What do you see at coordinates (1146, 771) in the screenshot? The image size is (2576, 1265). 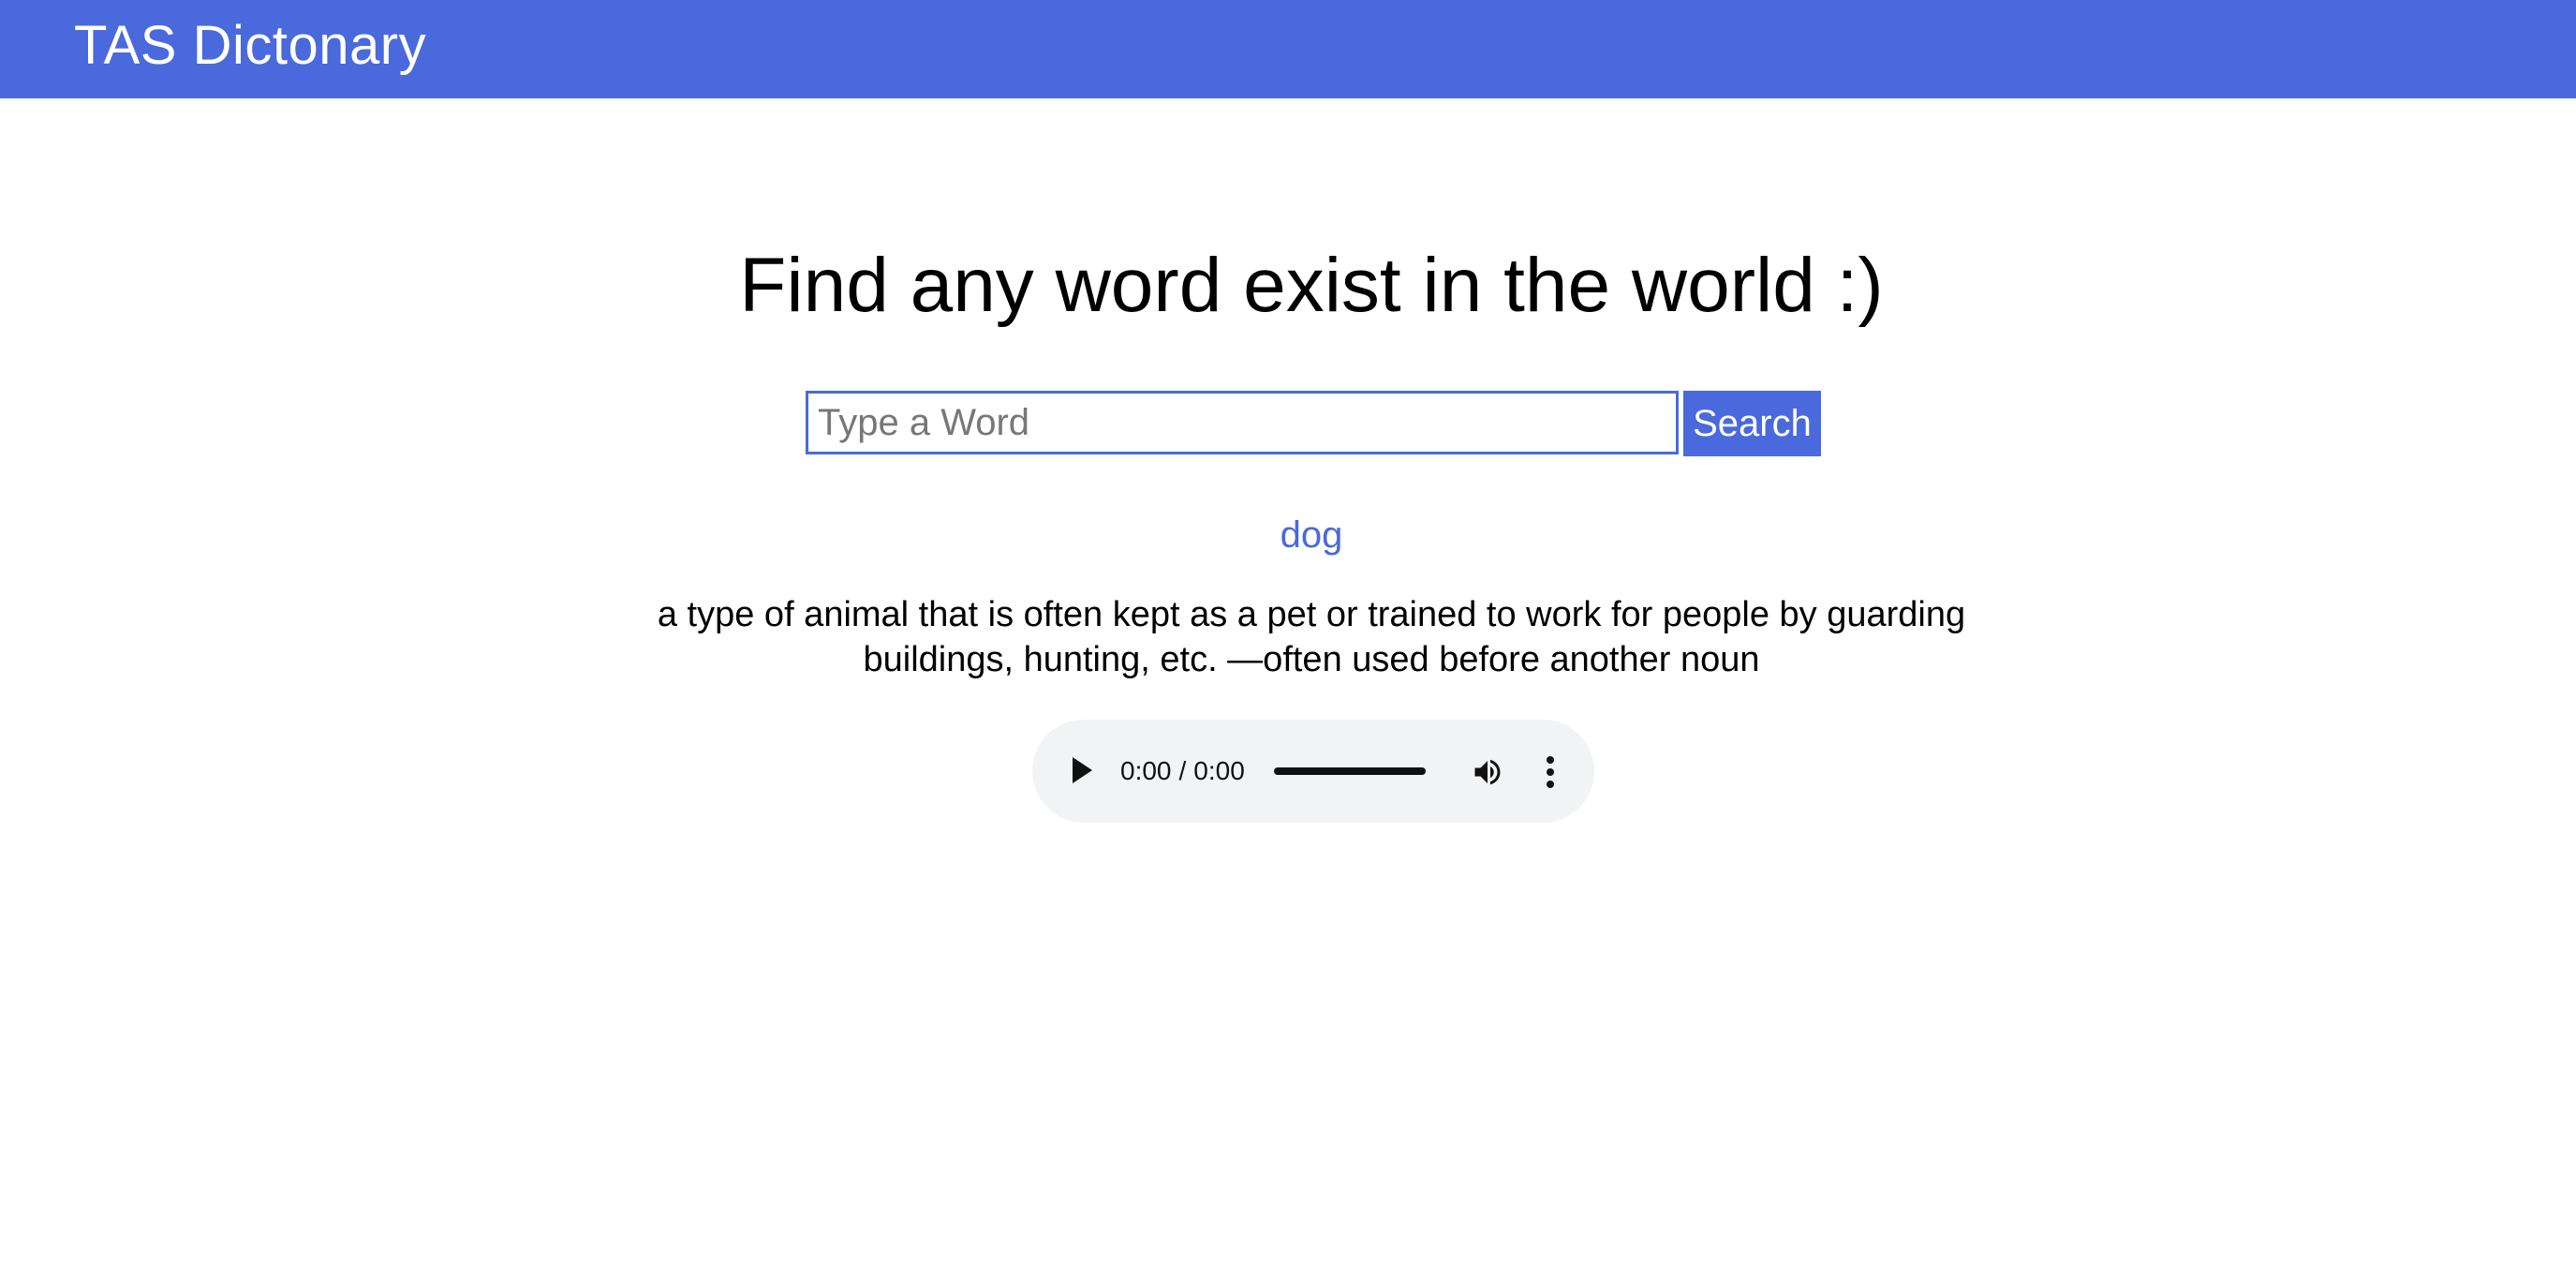 I see `current-time: 0:00` at bounding box center [1146, 771].